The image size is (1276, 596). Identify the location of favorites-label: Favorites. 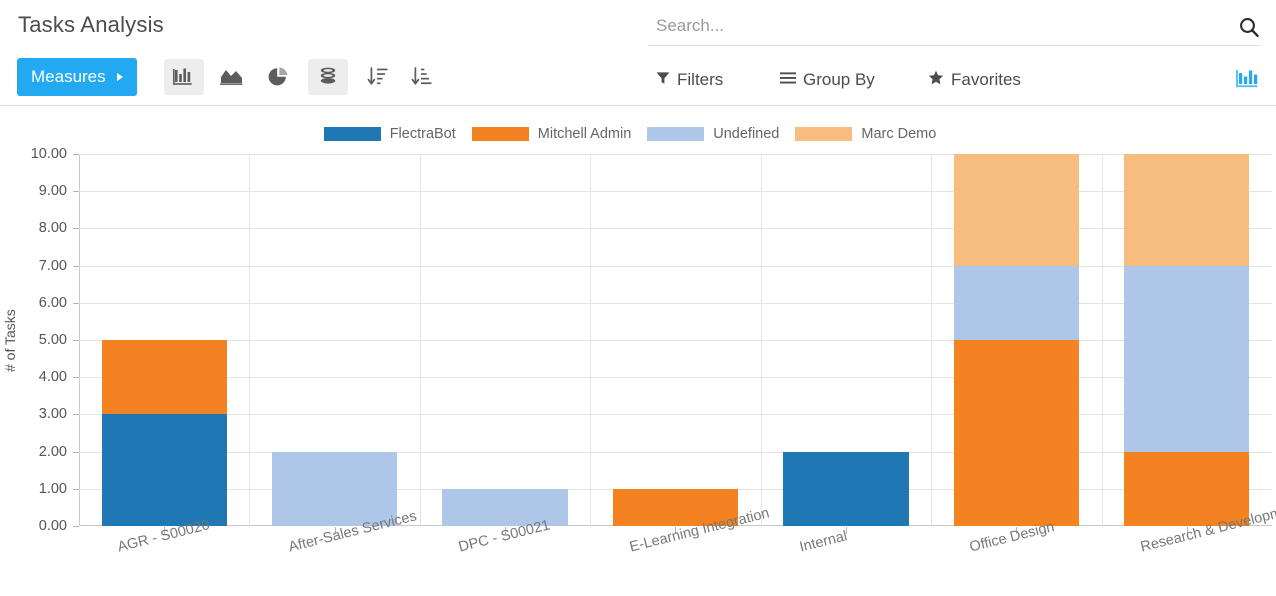
(986, 79).